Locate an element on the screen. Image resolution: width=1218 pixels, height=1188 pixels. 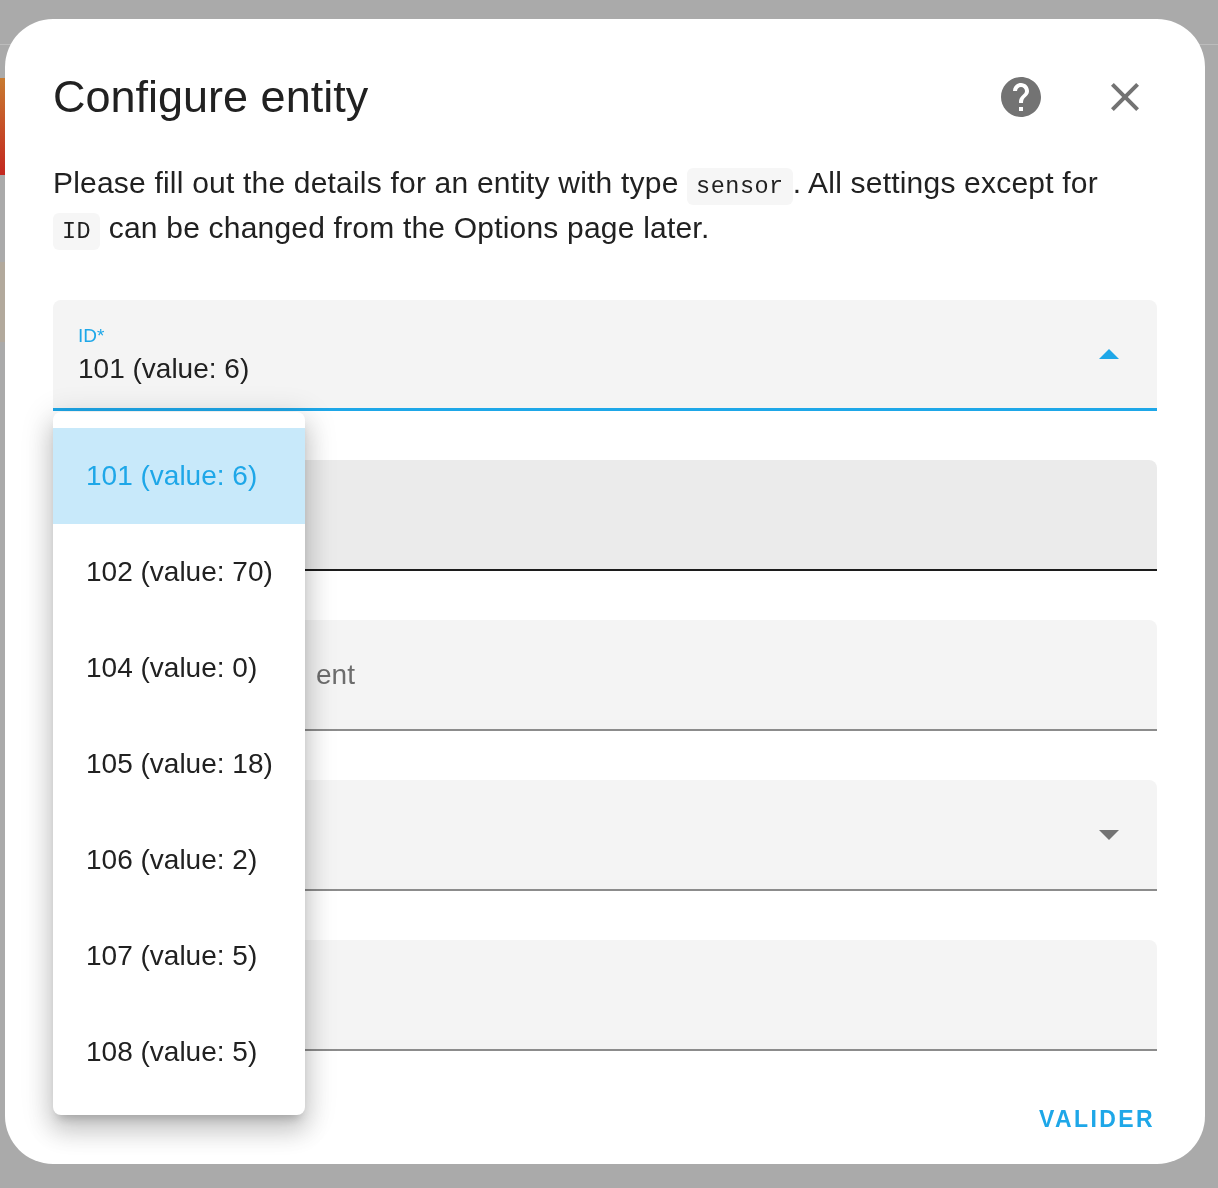
dialog-title: Configure entity is located at coordinates (211, 97).